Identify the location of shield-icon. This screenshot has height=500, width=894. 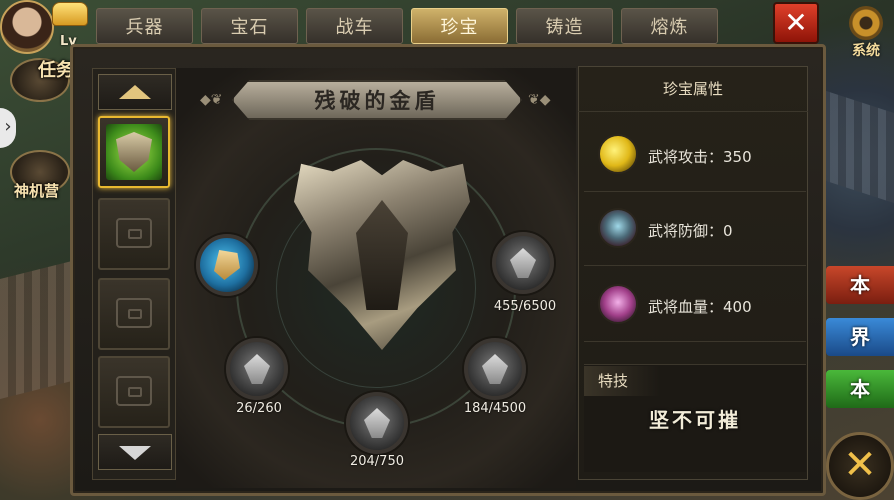
(134, 152).